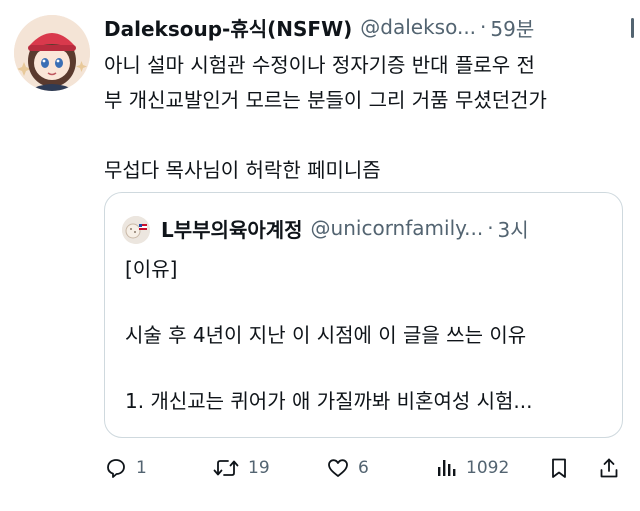 The image size is (640, 511). I want to click on view-count: 1092, so click(488, 468).